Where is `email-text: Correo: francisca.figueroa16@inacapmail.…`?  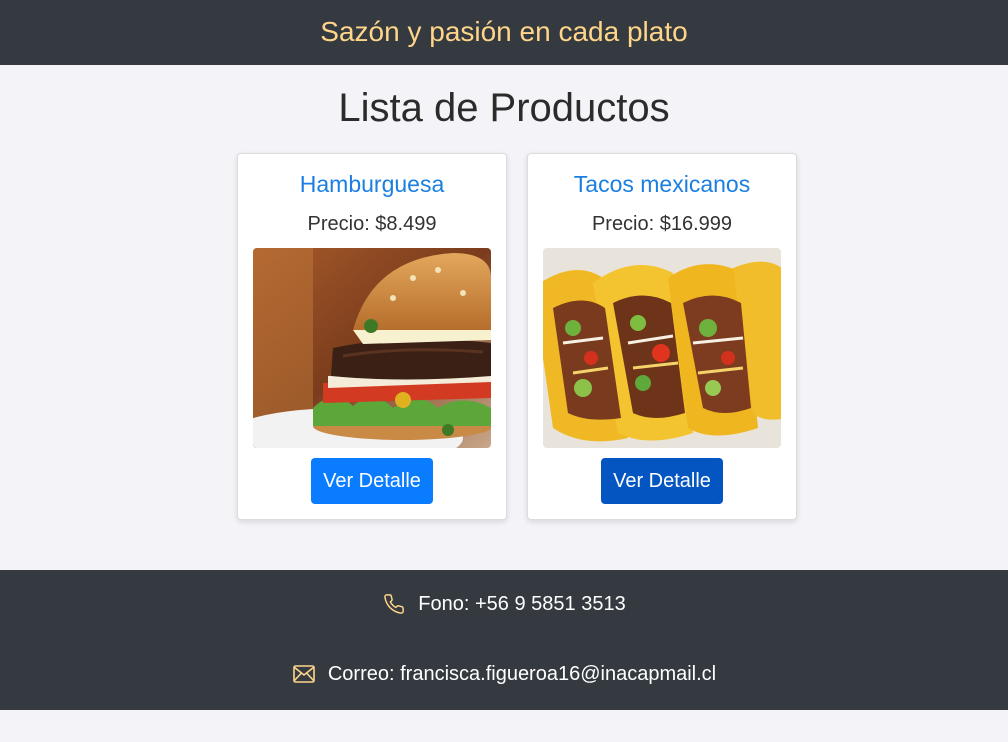 email-text: Correo: francisca.figueroa16@inacapmail.… is located at coordinates (522, 674).